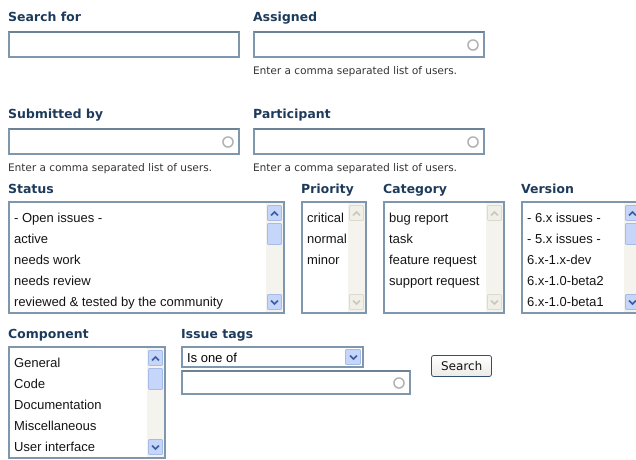 Image resolution: width=636 pixels, height=460 pixels. Describe the element at coordinates (418, 217) in the screenshot. I see `list-option: bug report` at that location.